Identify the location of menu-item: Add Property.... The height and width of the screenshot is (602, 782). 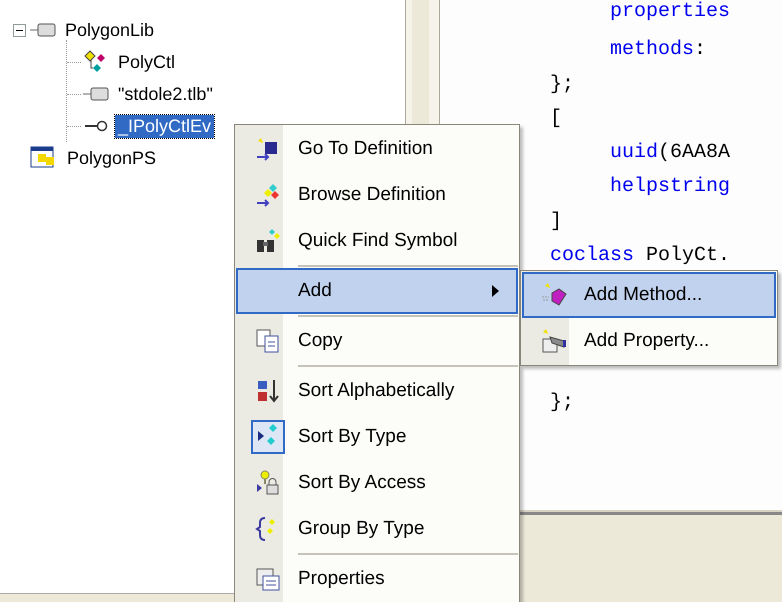
(649, 341).